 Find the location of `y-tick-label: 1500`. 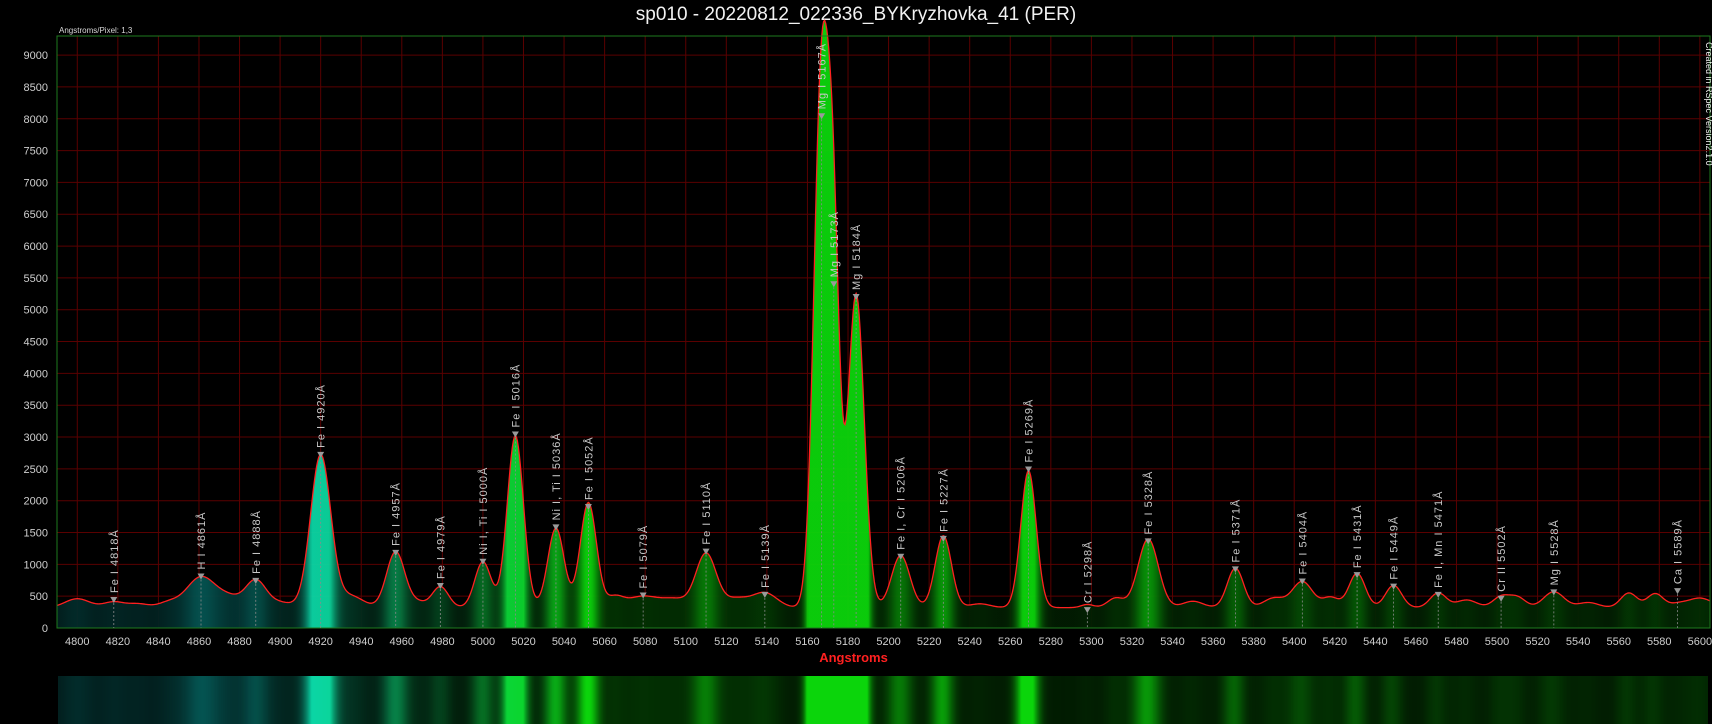

y-tick-label: 1500 is located at coordinates (36, 534).